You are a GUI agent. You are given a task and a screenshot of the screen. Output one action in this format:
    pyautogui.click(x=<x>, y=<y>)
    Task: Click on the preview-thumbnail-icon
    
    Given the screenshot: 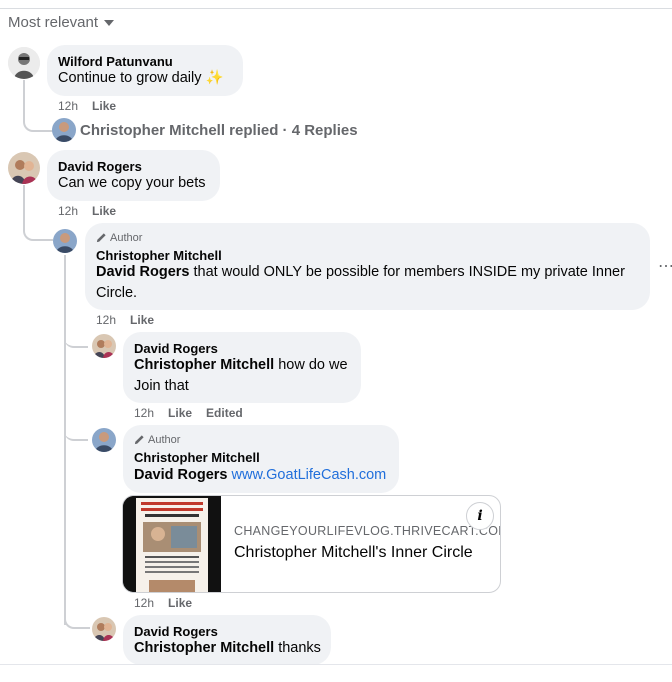 What is the action you would take?
    pyautogui.click(x=172, y=544)
    